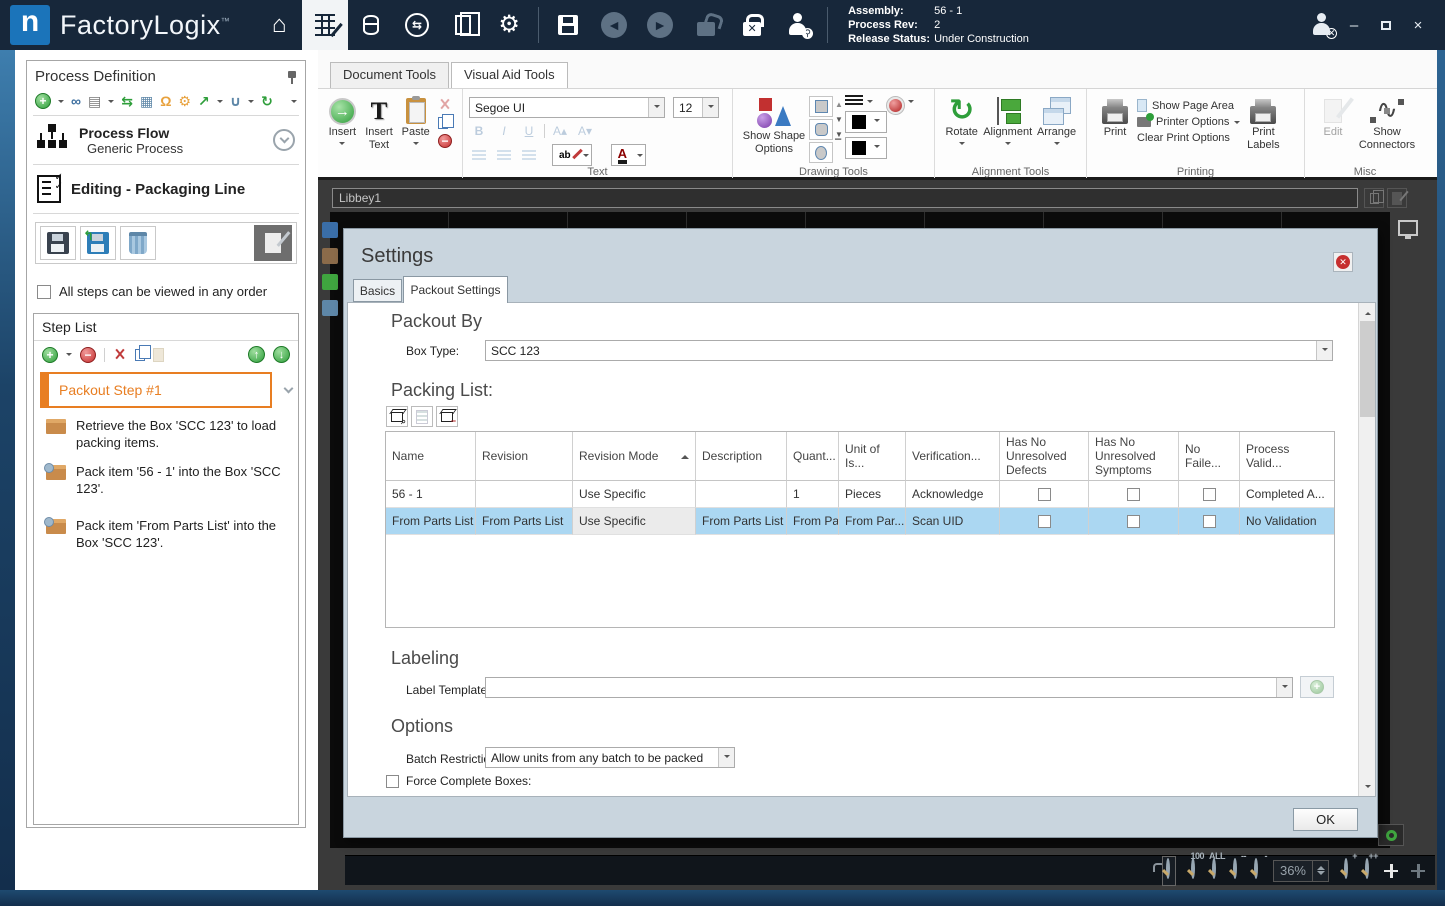 The width and height of the screenshot is (1445, 906). Describe the element at coordinates (1007, 120) in the screenshot. I see `alignment-button: Alignment` at that location.